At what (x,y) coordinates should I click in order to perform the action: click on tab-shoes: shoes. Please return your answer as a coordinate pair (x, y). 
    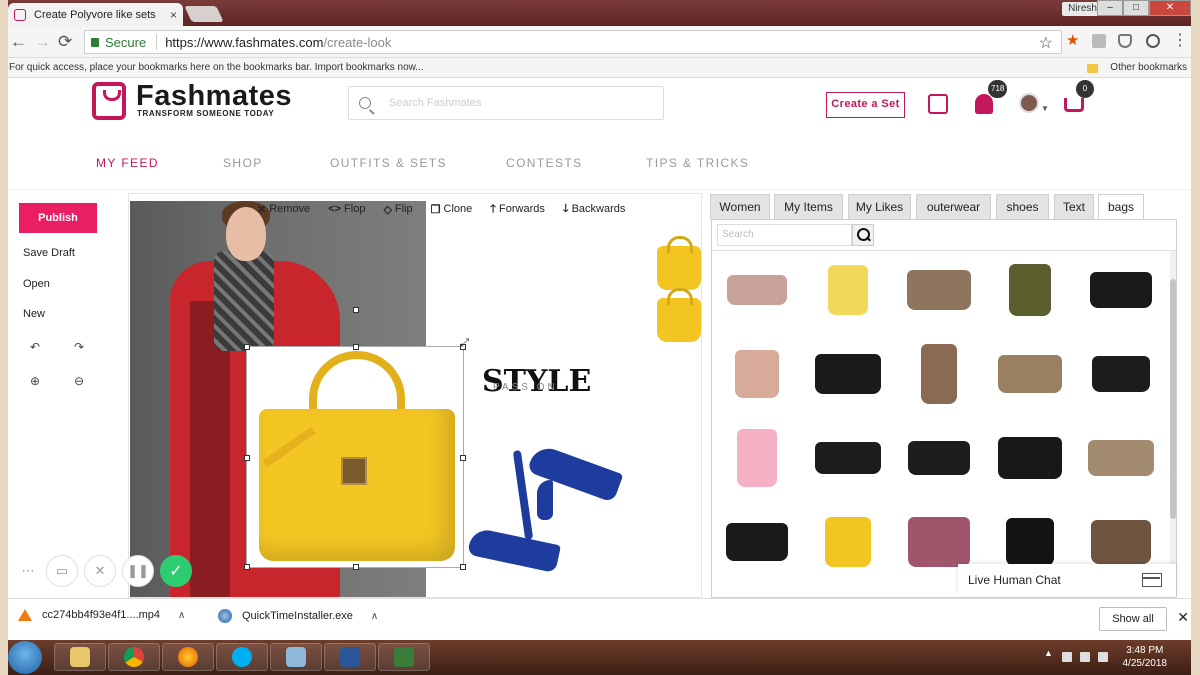
    Looking at the image, I should click on (1022, 206).